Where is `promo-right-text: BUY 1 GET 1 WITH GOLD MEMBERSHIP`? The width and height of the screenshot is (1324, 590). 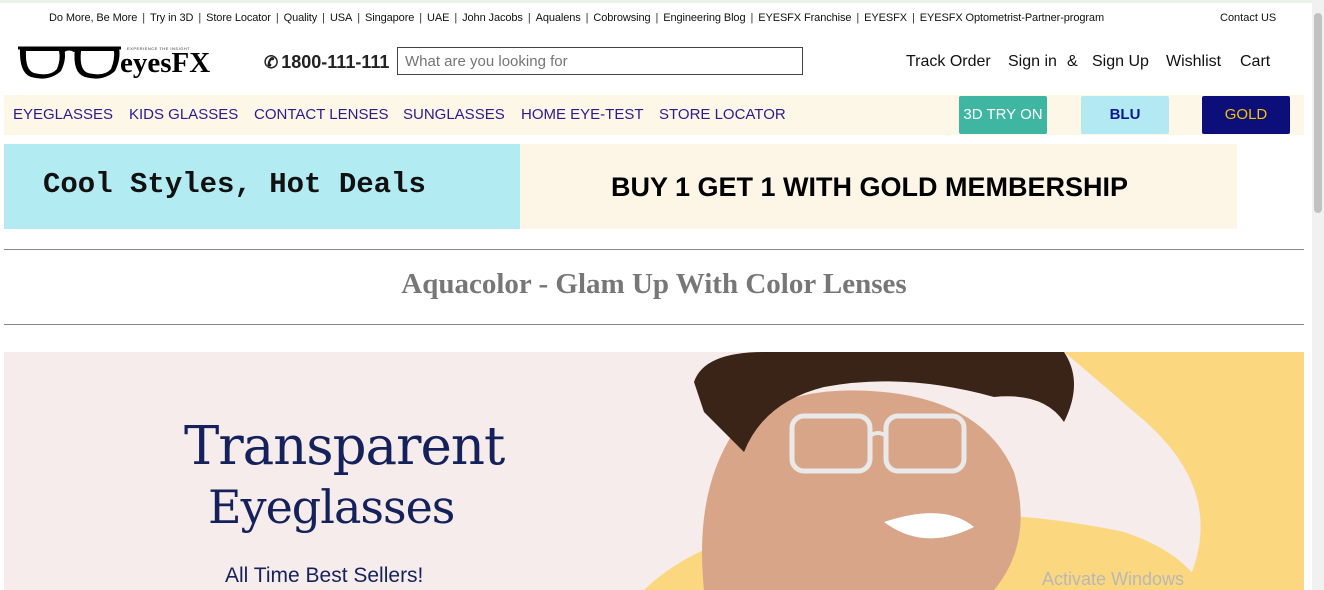
promo-right-text: BUY 1 GET 1 WITH GOLD MEMBERSHIP is located at coordinates (870, 187).